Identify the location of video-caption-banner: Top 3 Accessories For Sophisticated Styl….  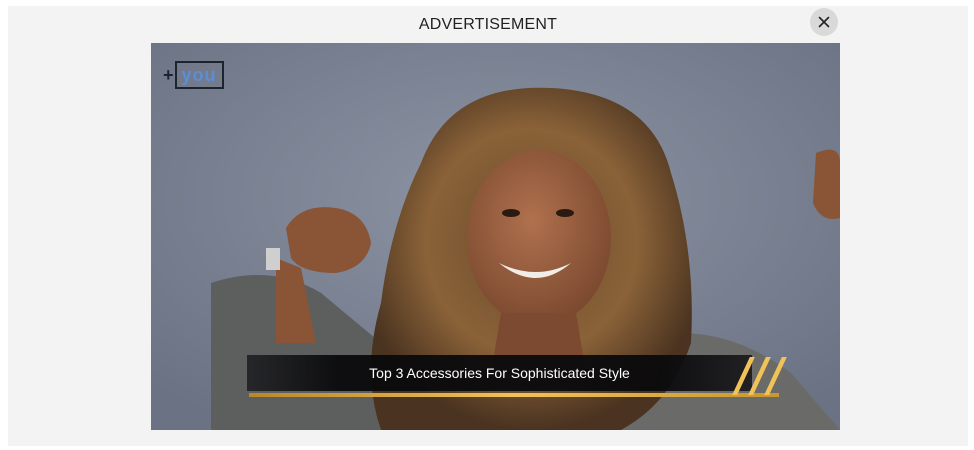
(517, 376).